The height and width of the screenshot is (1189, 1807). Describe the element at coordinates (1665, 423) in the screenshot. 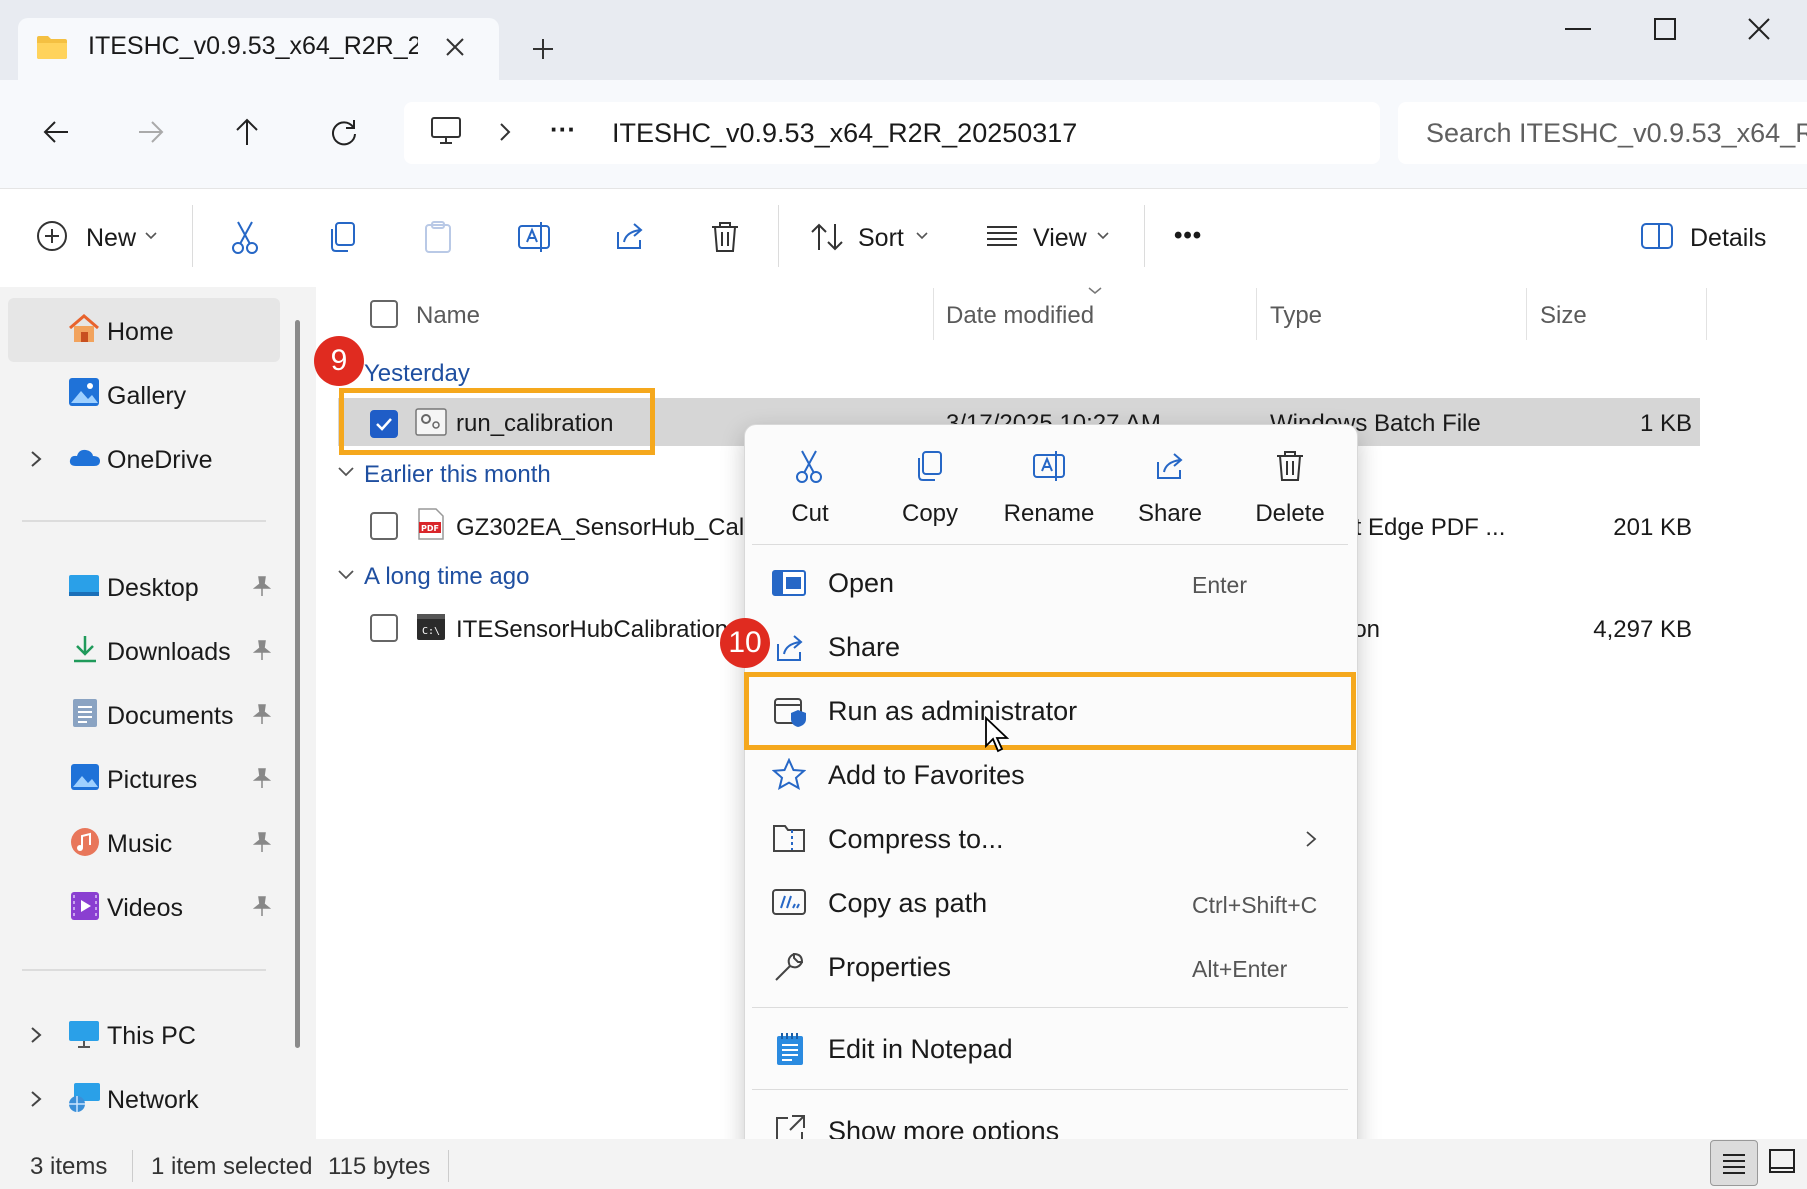

I see `file-size: 1 KB` at that location.